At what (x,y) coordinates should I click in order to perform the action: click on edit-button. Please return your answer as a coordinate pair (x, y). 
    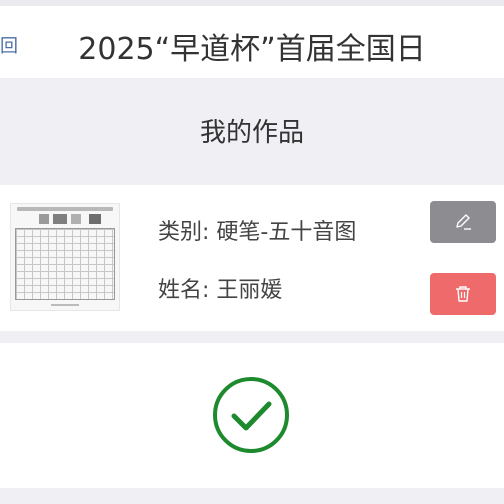
    Looking at the image, I should click on (463, 222).